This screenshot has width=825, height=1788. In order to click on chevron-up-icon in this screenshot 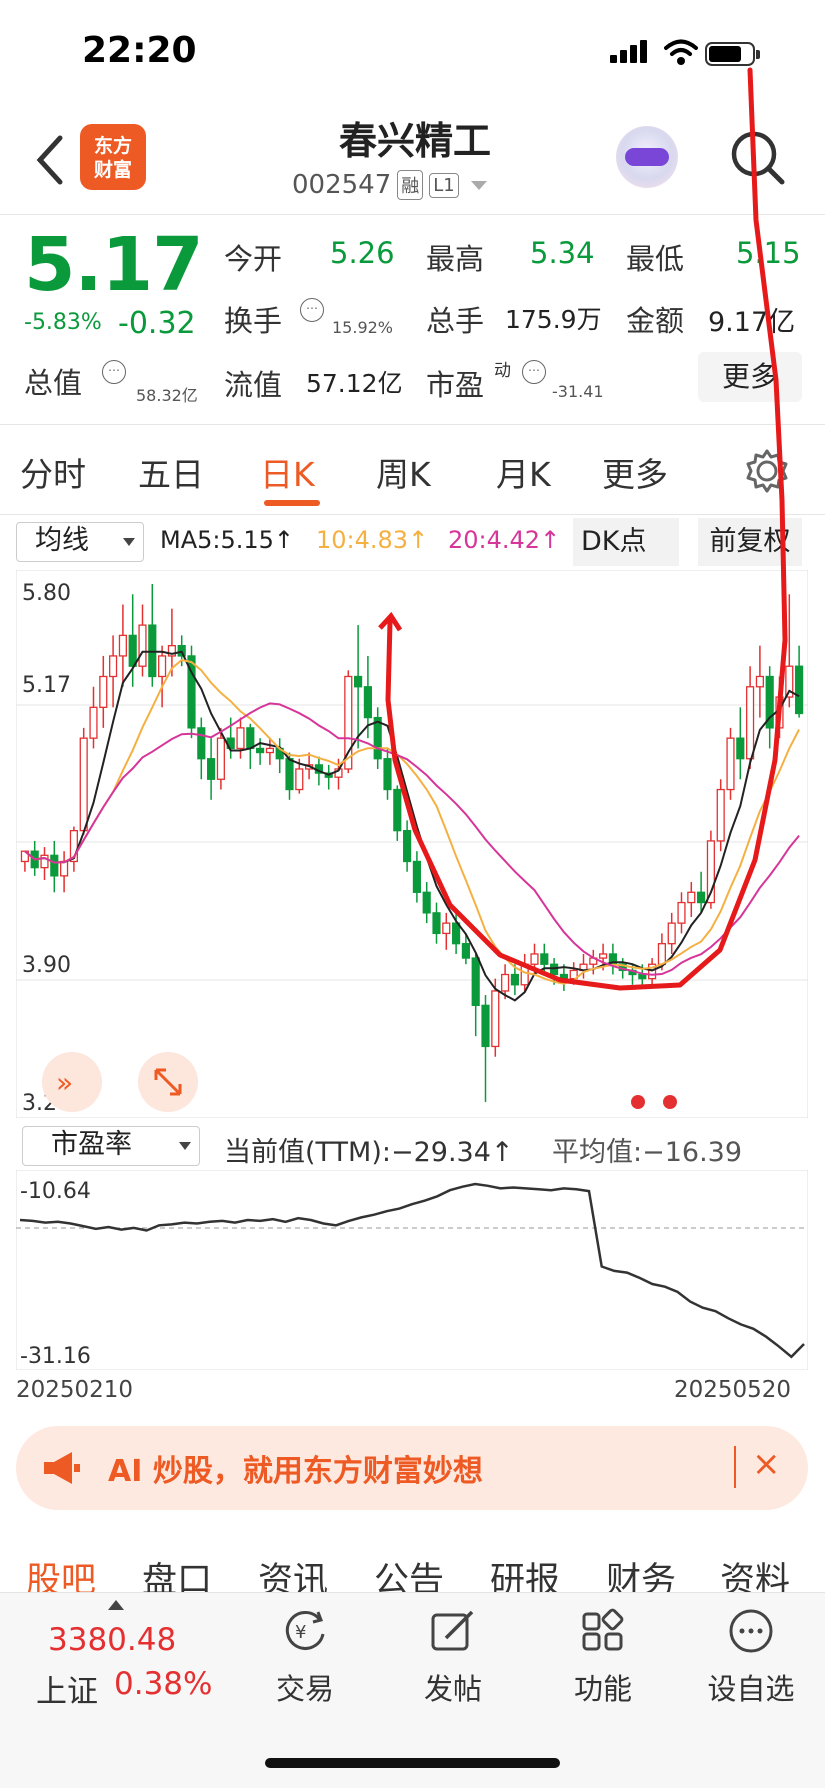, I will do `click(116, 1605)`.